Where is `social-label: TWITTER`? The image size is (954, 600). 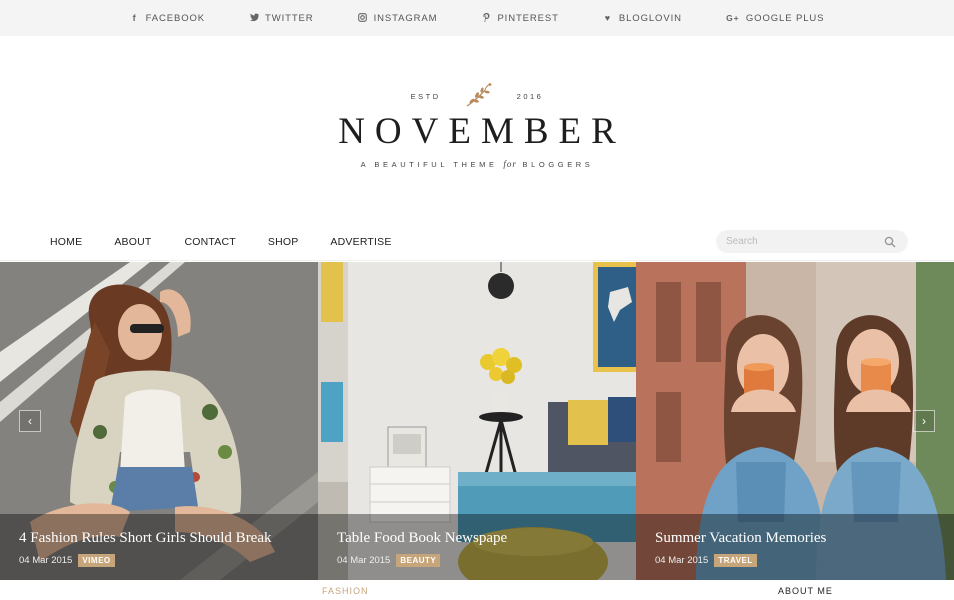 social-label: TWITTER is located at coordinates (289, 18).